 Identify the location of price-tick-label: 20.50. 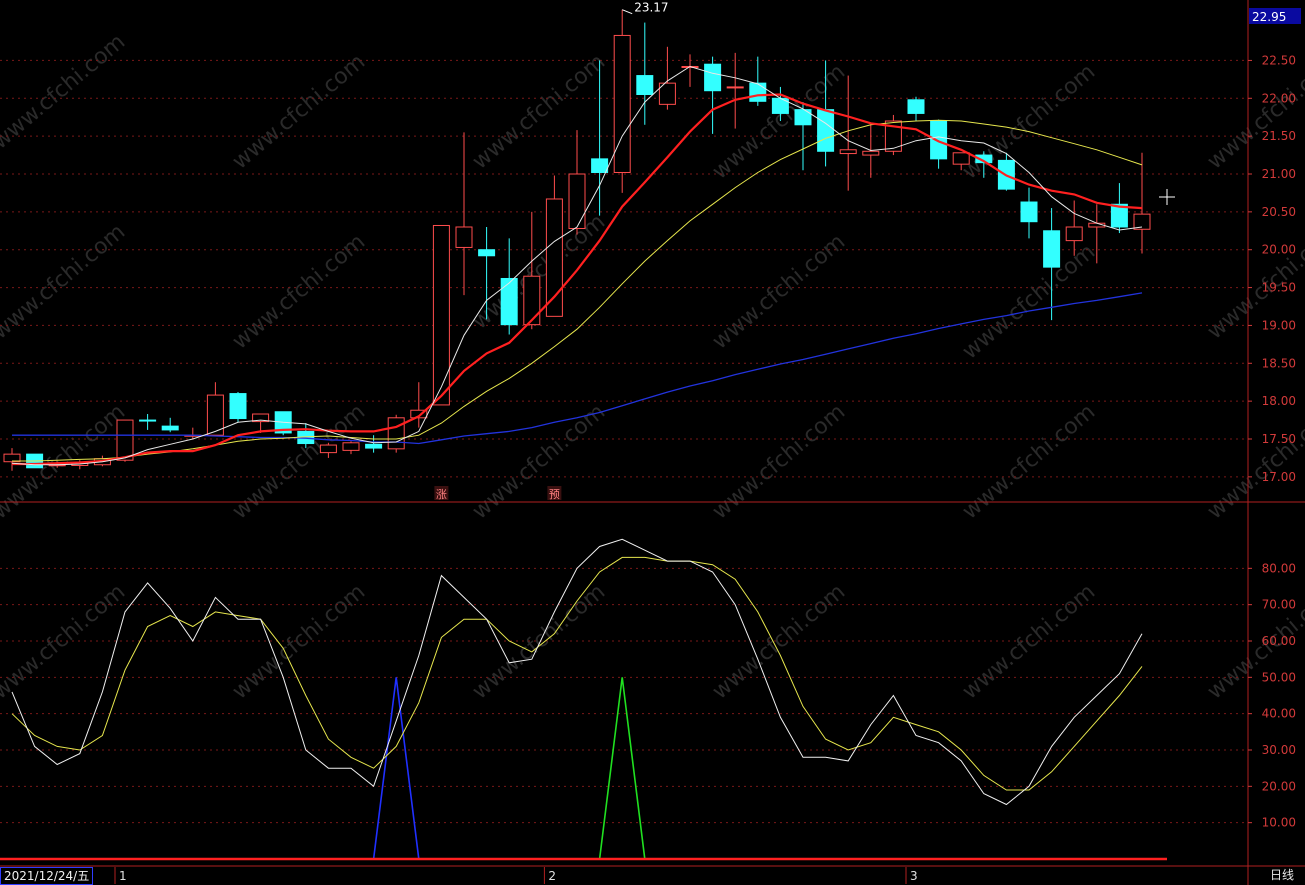
(1279, 212).